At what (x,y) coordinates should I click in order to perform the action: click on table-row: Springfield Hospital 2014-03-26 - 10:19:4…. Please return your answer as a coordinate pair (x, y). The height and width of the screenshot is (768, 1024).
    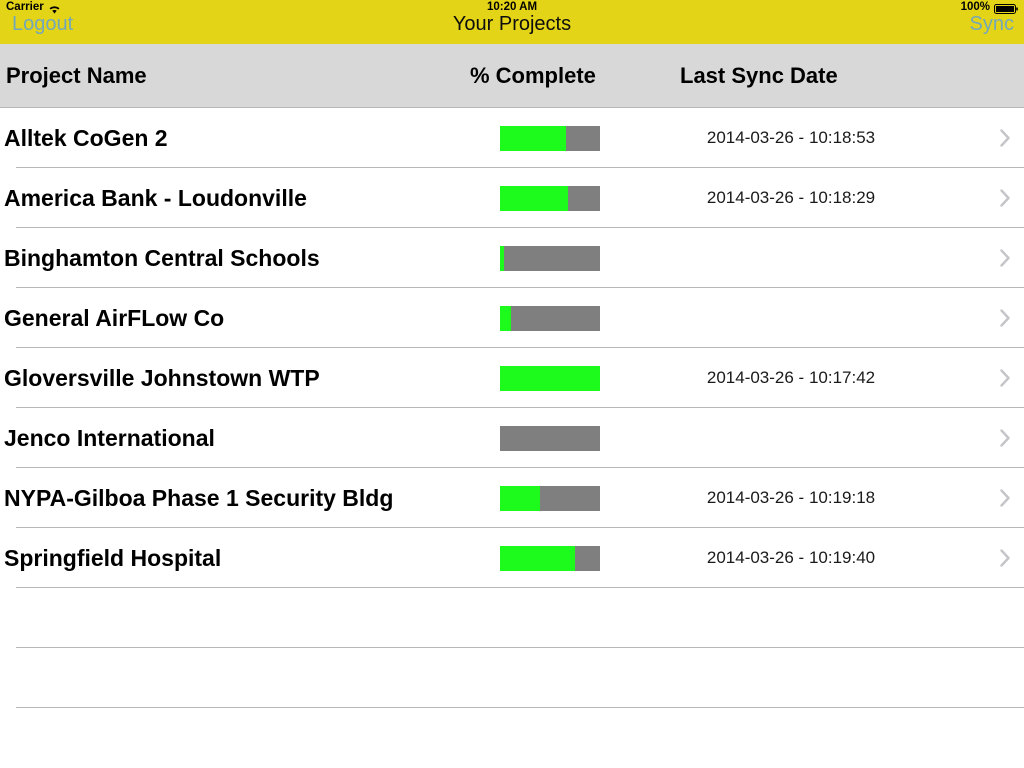
    Looking at the image, I should click on (512, 558).